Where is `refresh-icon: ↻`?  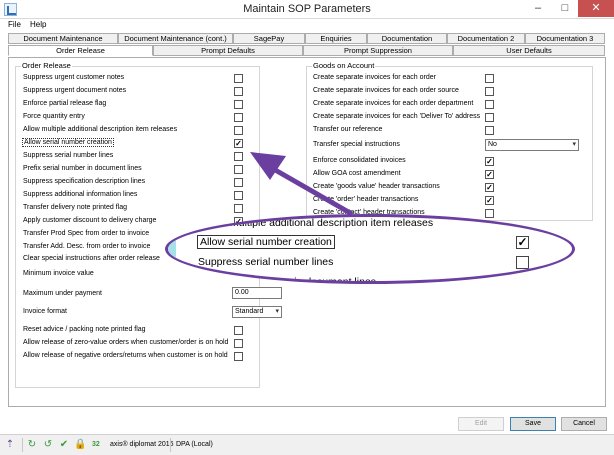
refresh-icon: ↻ is located at coordinates (32, 445).